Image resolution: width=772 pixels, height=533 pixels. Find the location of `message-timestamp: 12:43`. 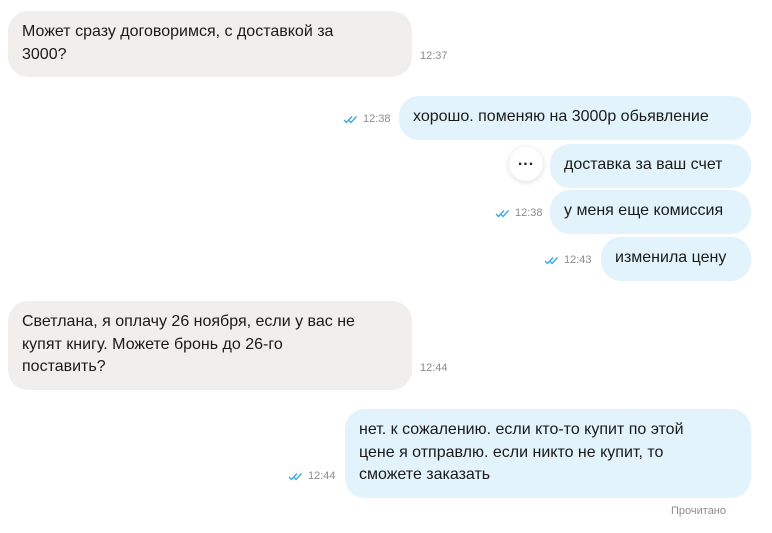

message-timestamp: 12:43 is located at coordinates (578, 260).